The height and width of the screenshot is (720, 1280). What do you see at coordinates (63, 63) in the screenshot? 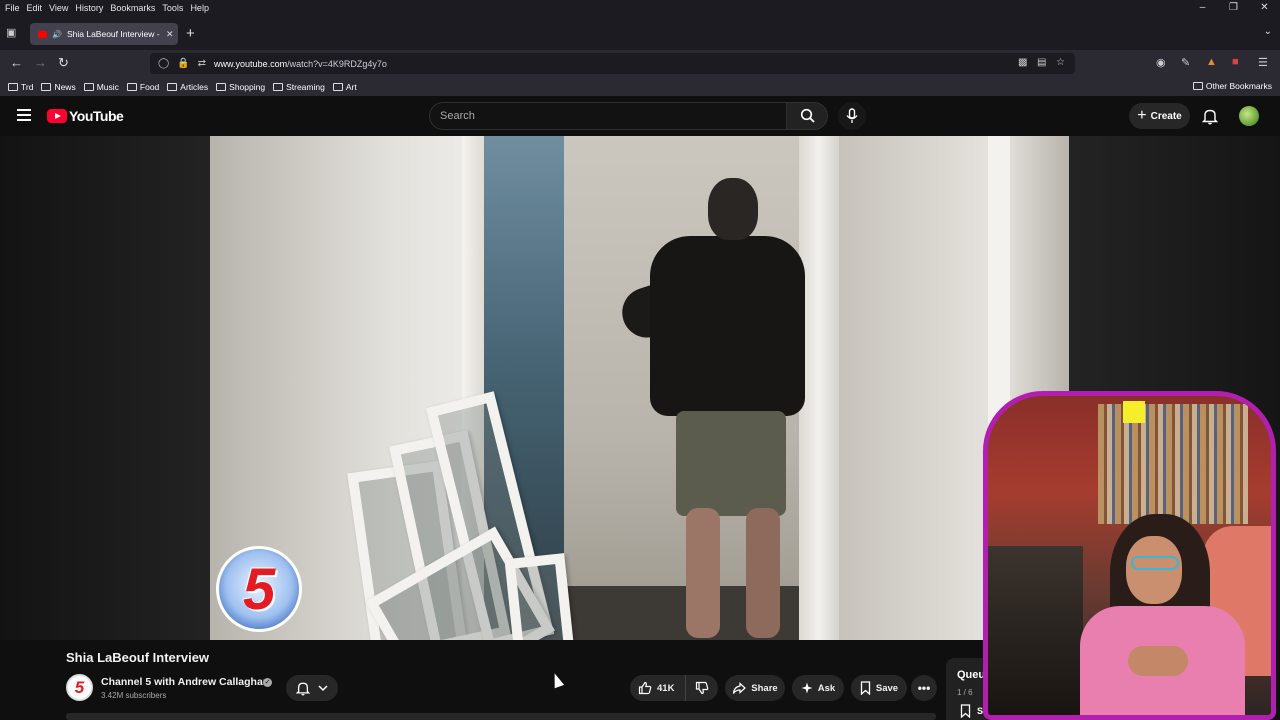
I see `reload-icon: ↻` at bounding box center [63, 63].